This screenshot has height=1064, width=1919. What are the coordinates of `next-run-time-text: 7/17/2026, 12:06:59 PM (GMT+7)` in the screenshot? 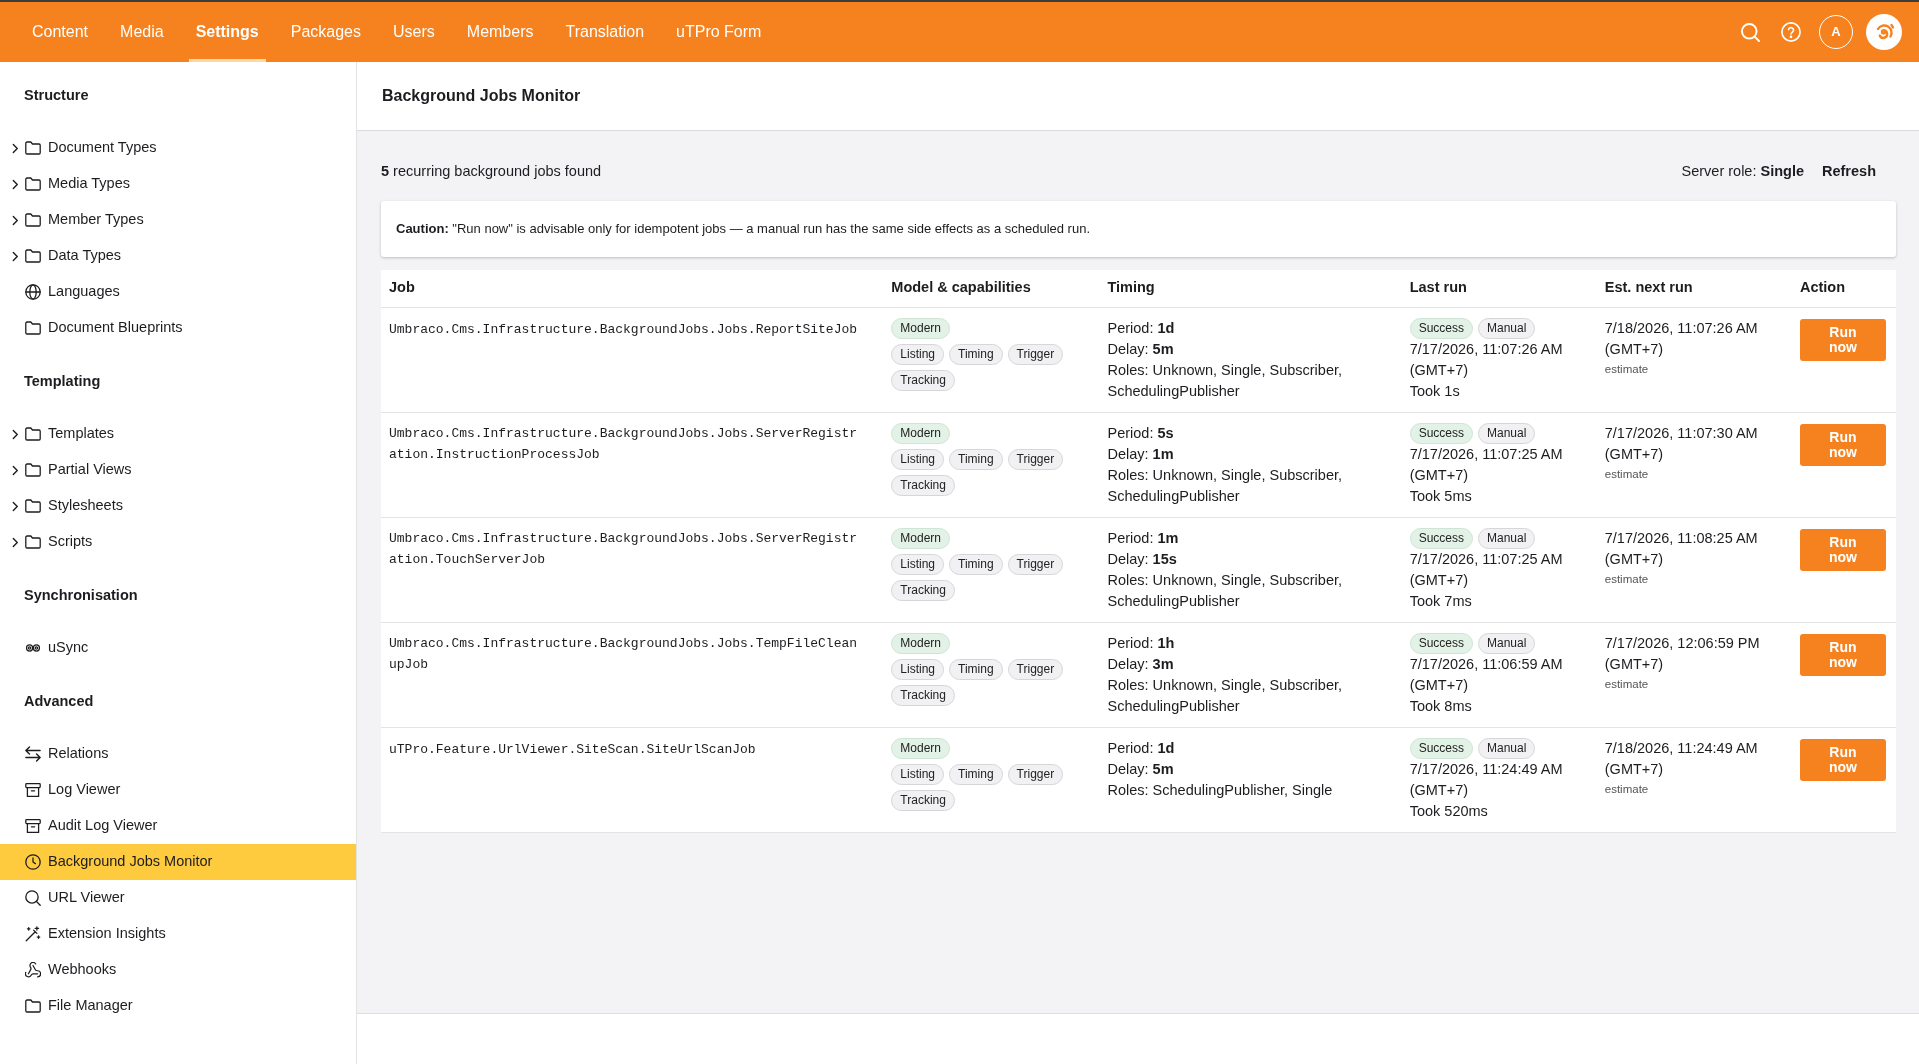 It's located at (1682, 653).